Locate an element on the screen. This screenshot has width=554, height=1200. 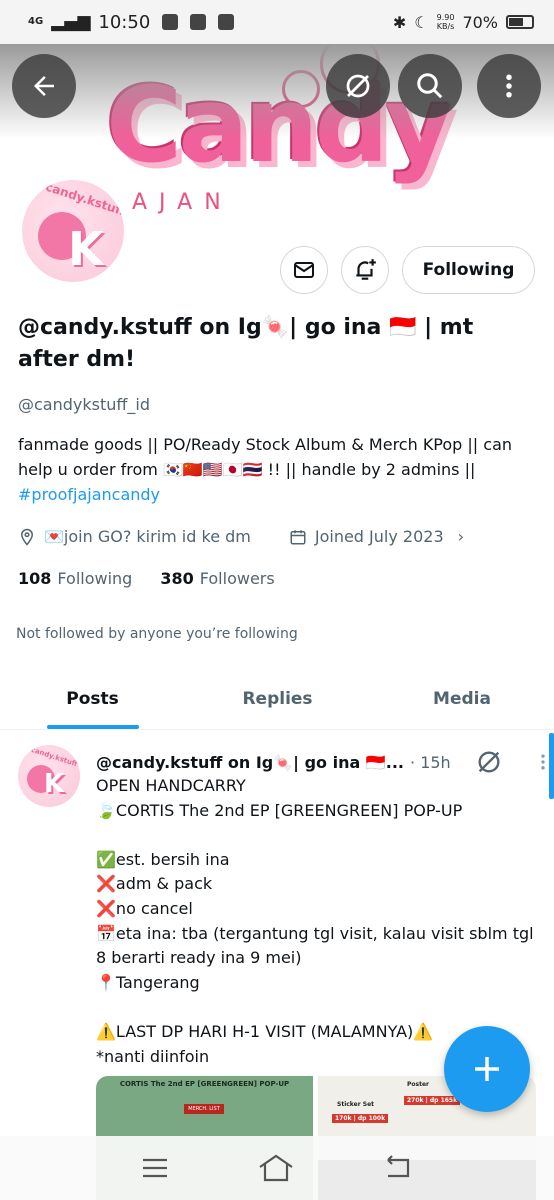
search-button is located at coordinates (430, 86).